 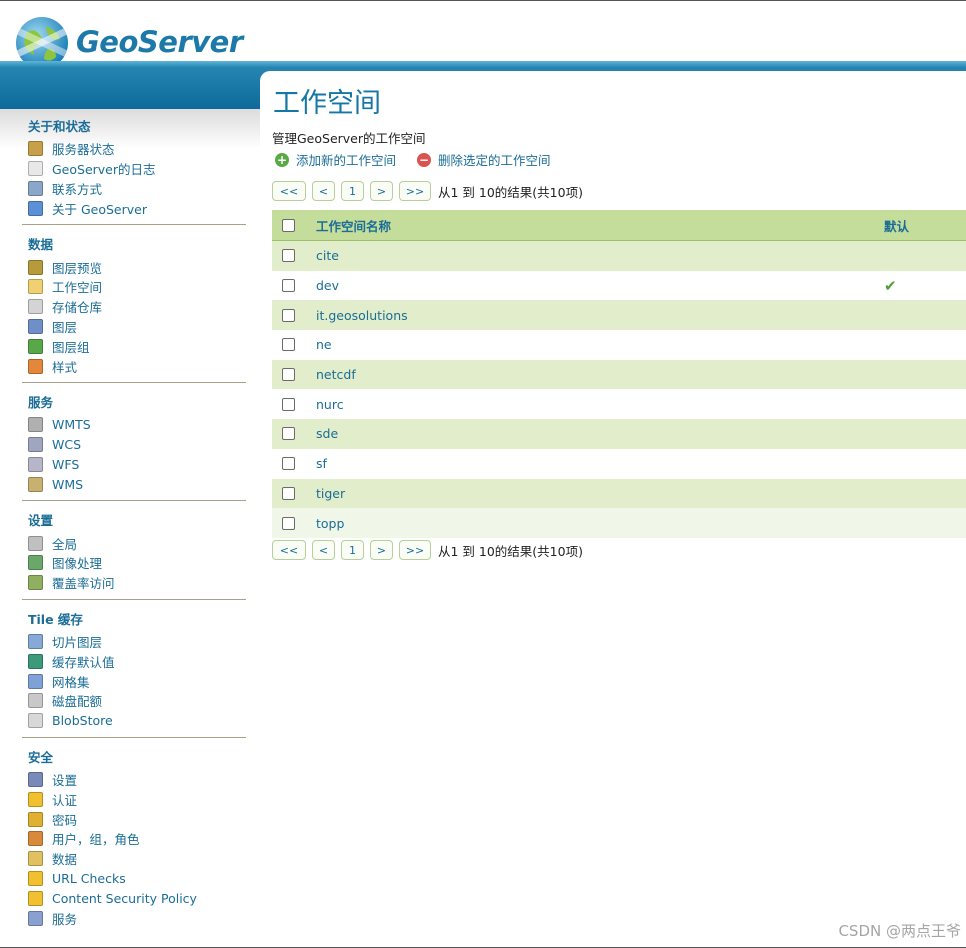 I want to click on wfs-icon, so click(x=35, y=464).